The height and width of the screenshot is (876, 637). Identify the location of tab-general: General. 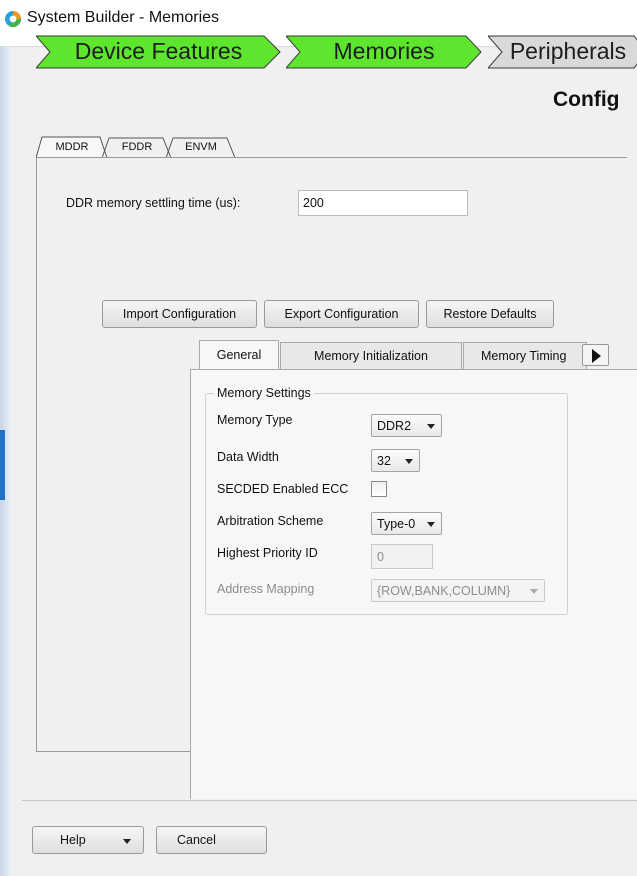
(239, 354).